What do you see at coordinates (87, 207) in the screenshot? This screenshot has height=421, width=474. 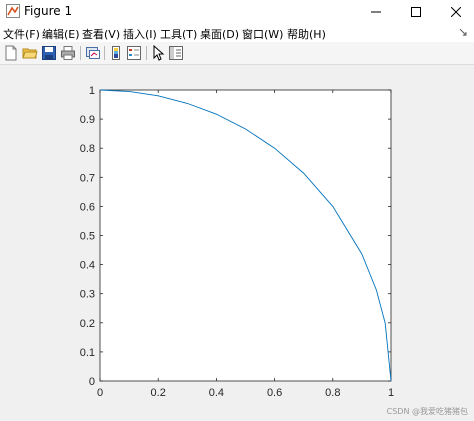 I see `y-tick-label: 0.6` at bounding box center [87, 207].